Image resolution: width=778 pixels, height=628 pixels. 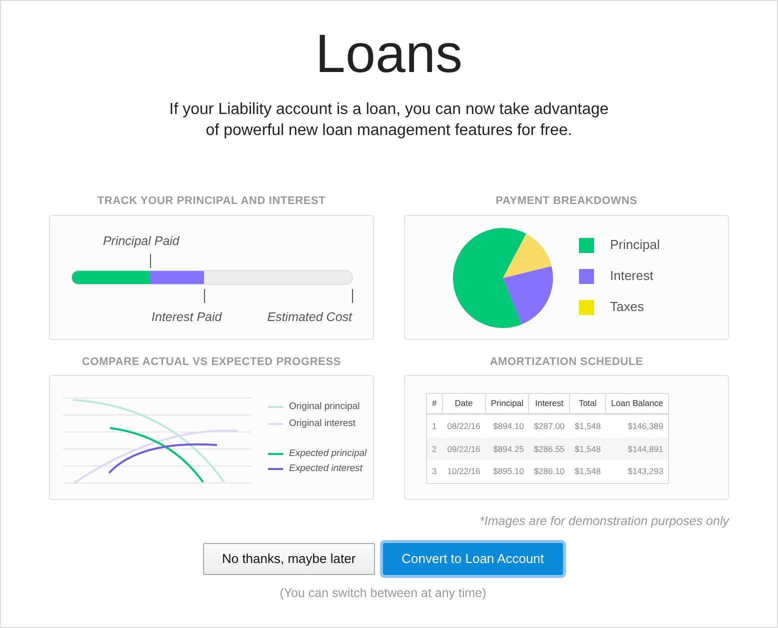 I want to click on table-cell: 2, so click(x=434, y=449).